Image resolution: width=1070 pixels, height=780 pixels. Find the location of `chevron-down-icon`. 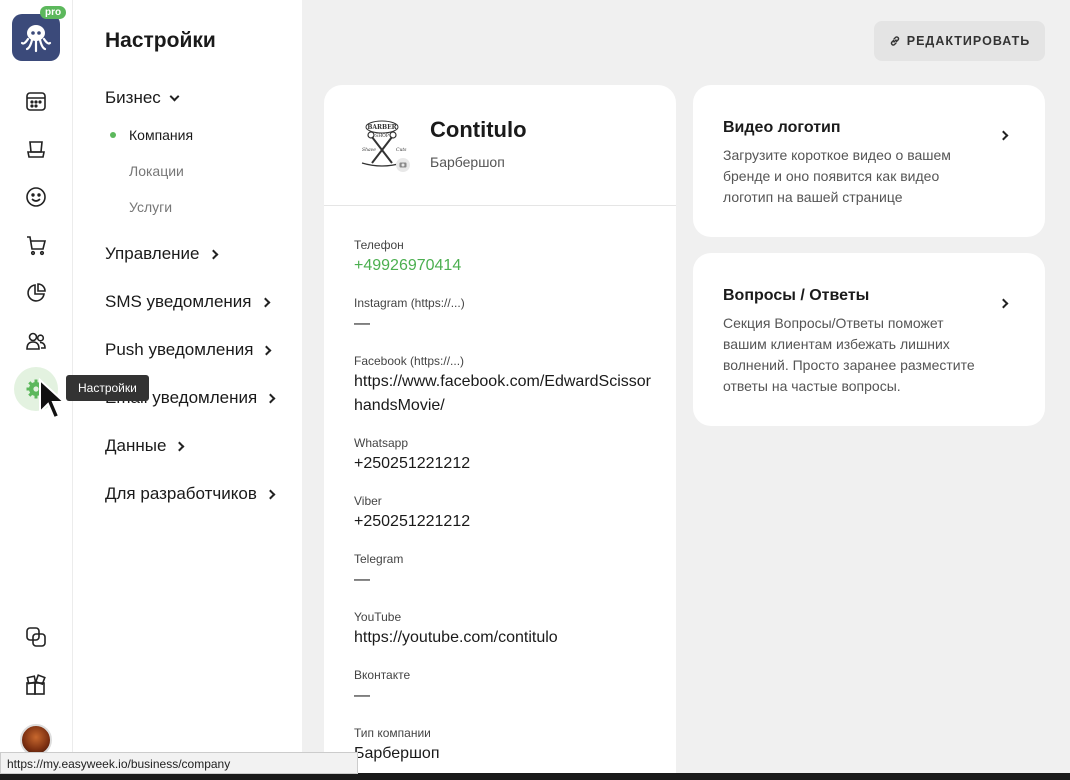

chevron-down-icon is located at coordinates (174, 96).